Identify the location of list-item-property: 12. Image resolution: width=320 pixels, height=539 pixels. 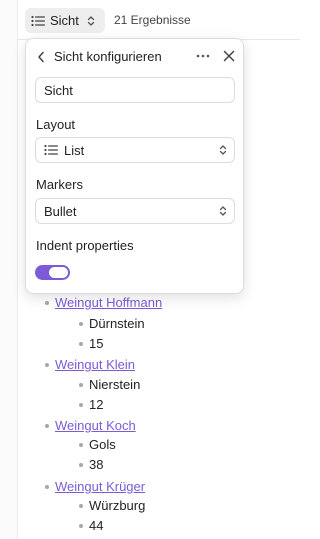
(96, 404).